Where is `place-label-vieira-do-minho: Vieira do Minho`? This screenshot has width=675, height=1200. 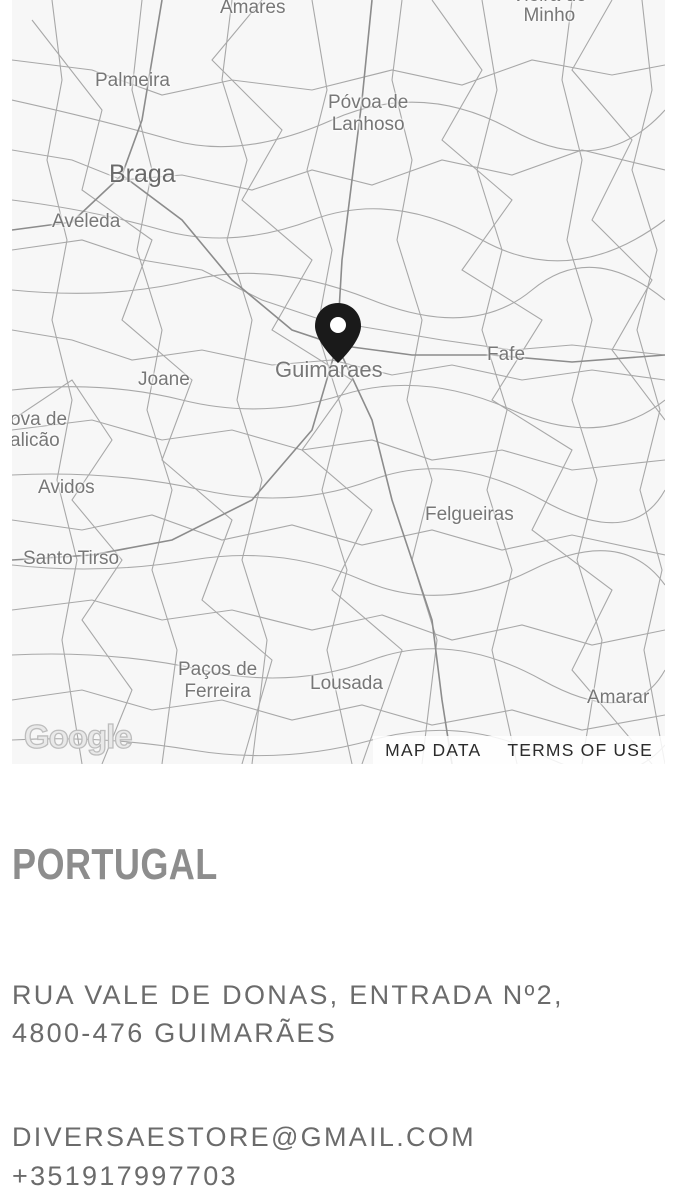
place-label-vieira-do-minho: Vieira do Minho is located at coordinates (549, 13).